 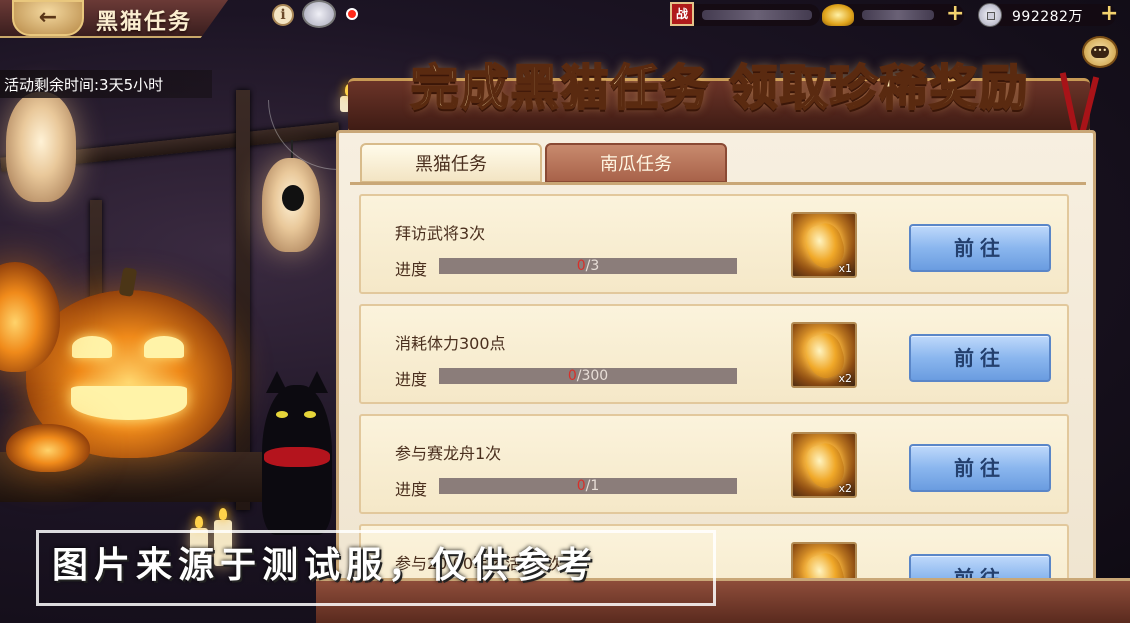 I want to click on add-gold-button: +, so click(x=955, y=14).